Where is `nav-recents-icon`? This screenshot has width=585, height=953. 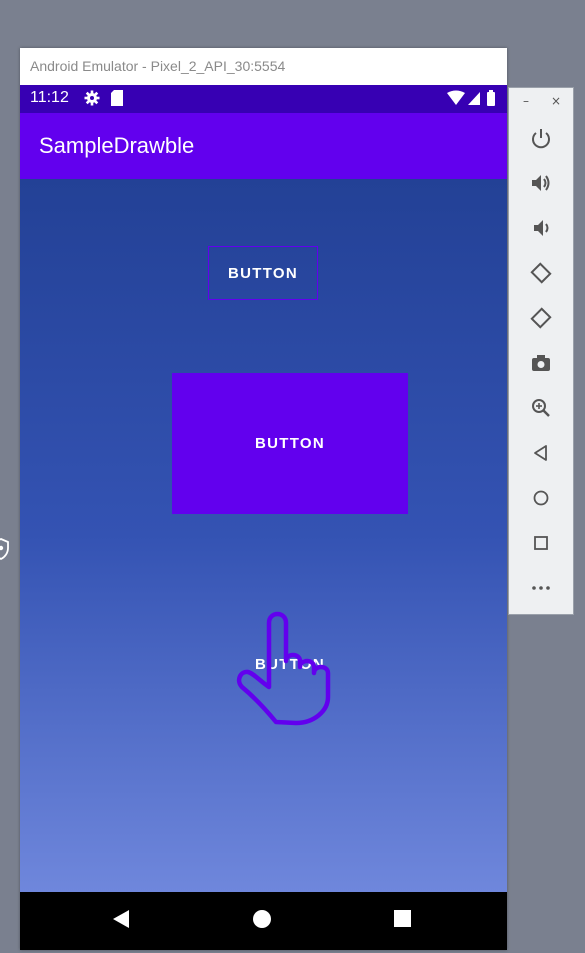
nav-recents-icon is located at coordinates (402, 918).